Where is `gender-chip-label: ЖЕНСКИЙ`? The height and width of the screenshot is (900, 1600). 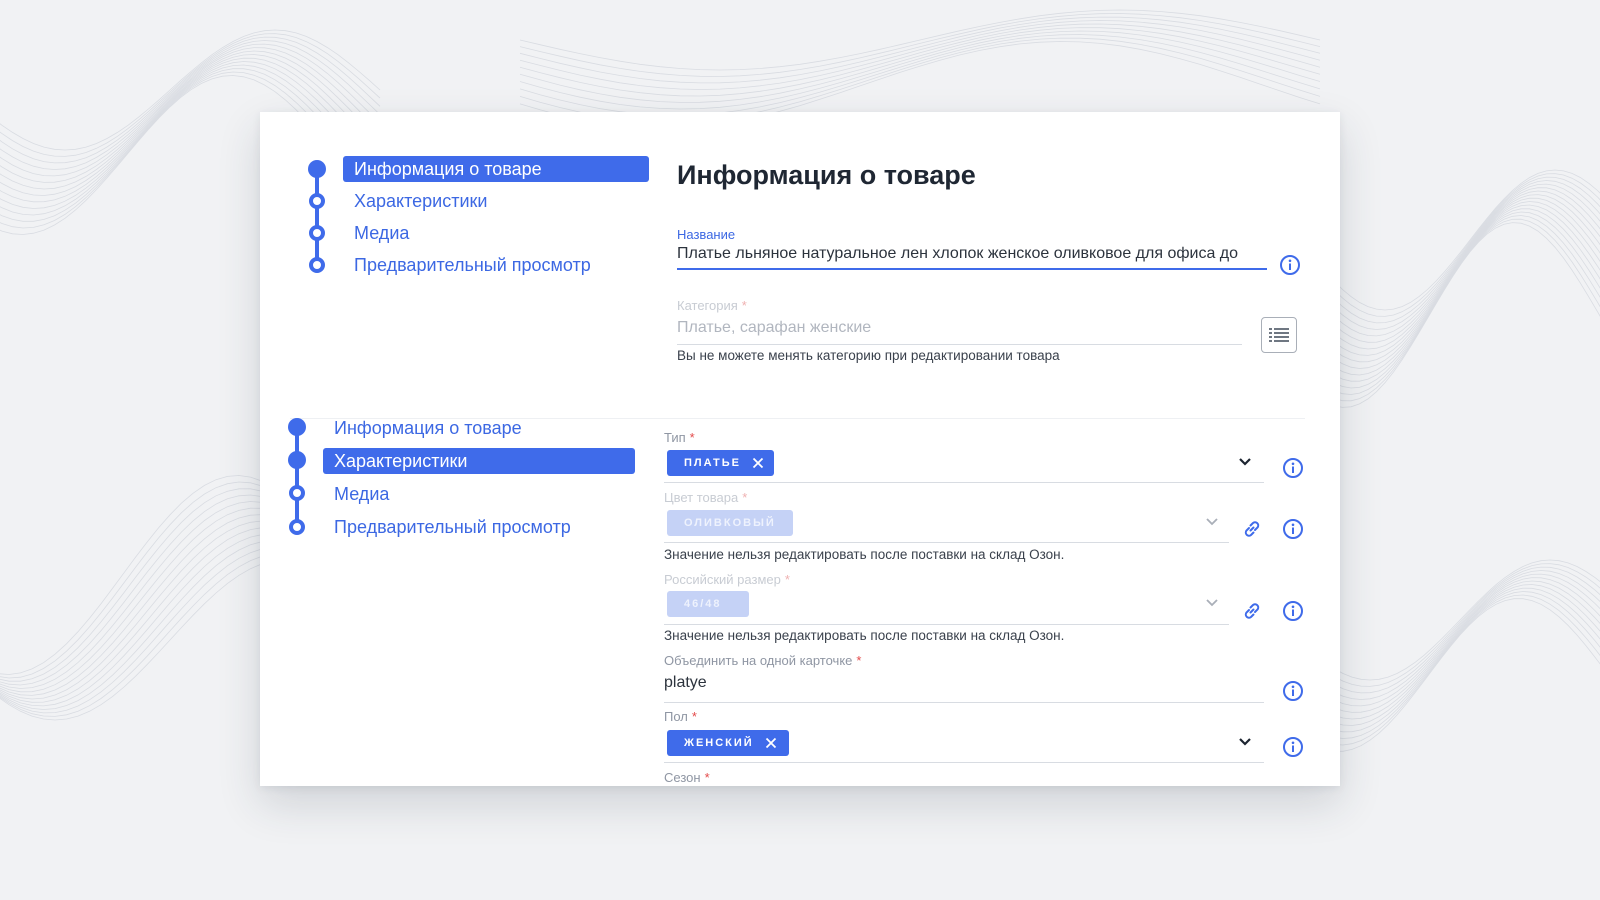
gender-chip-label: ЖЕНСКИЙ is located at coordinates (719, 743).